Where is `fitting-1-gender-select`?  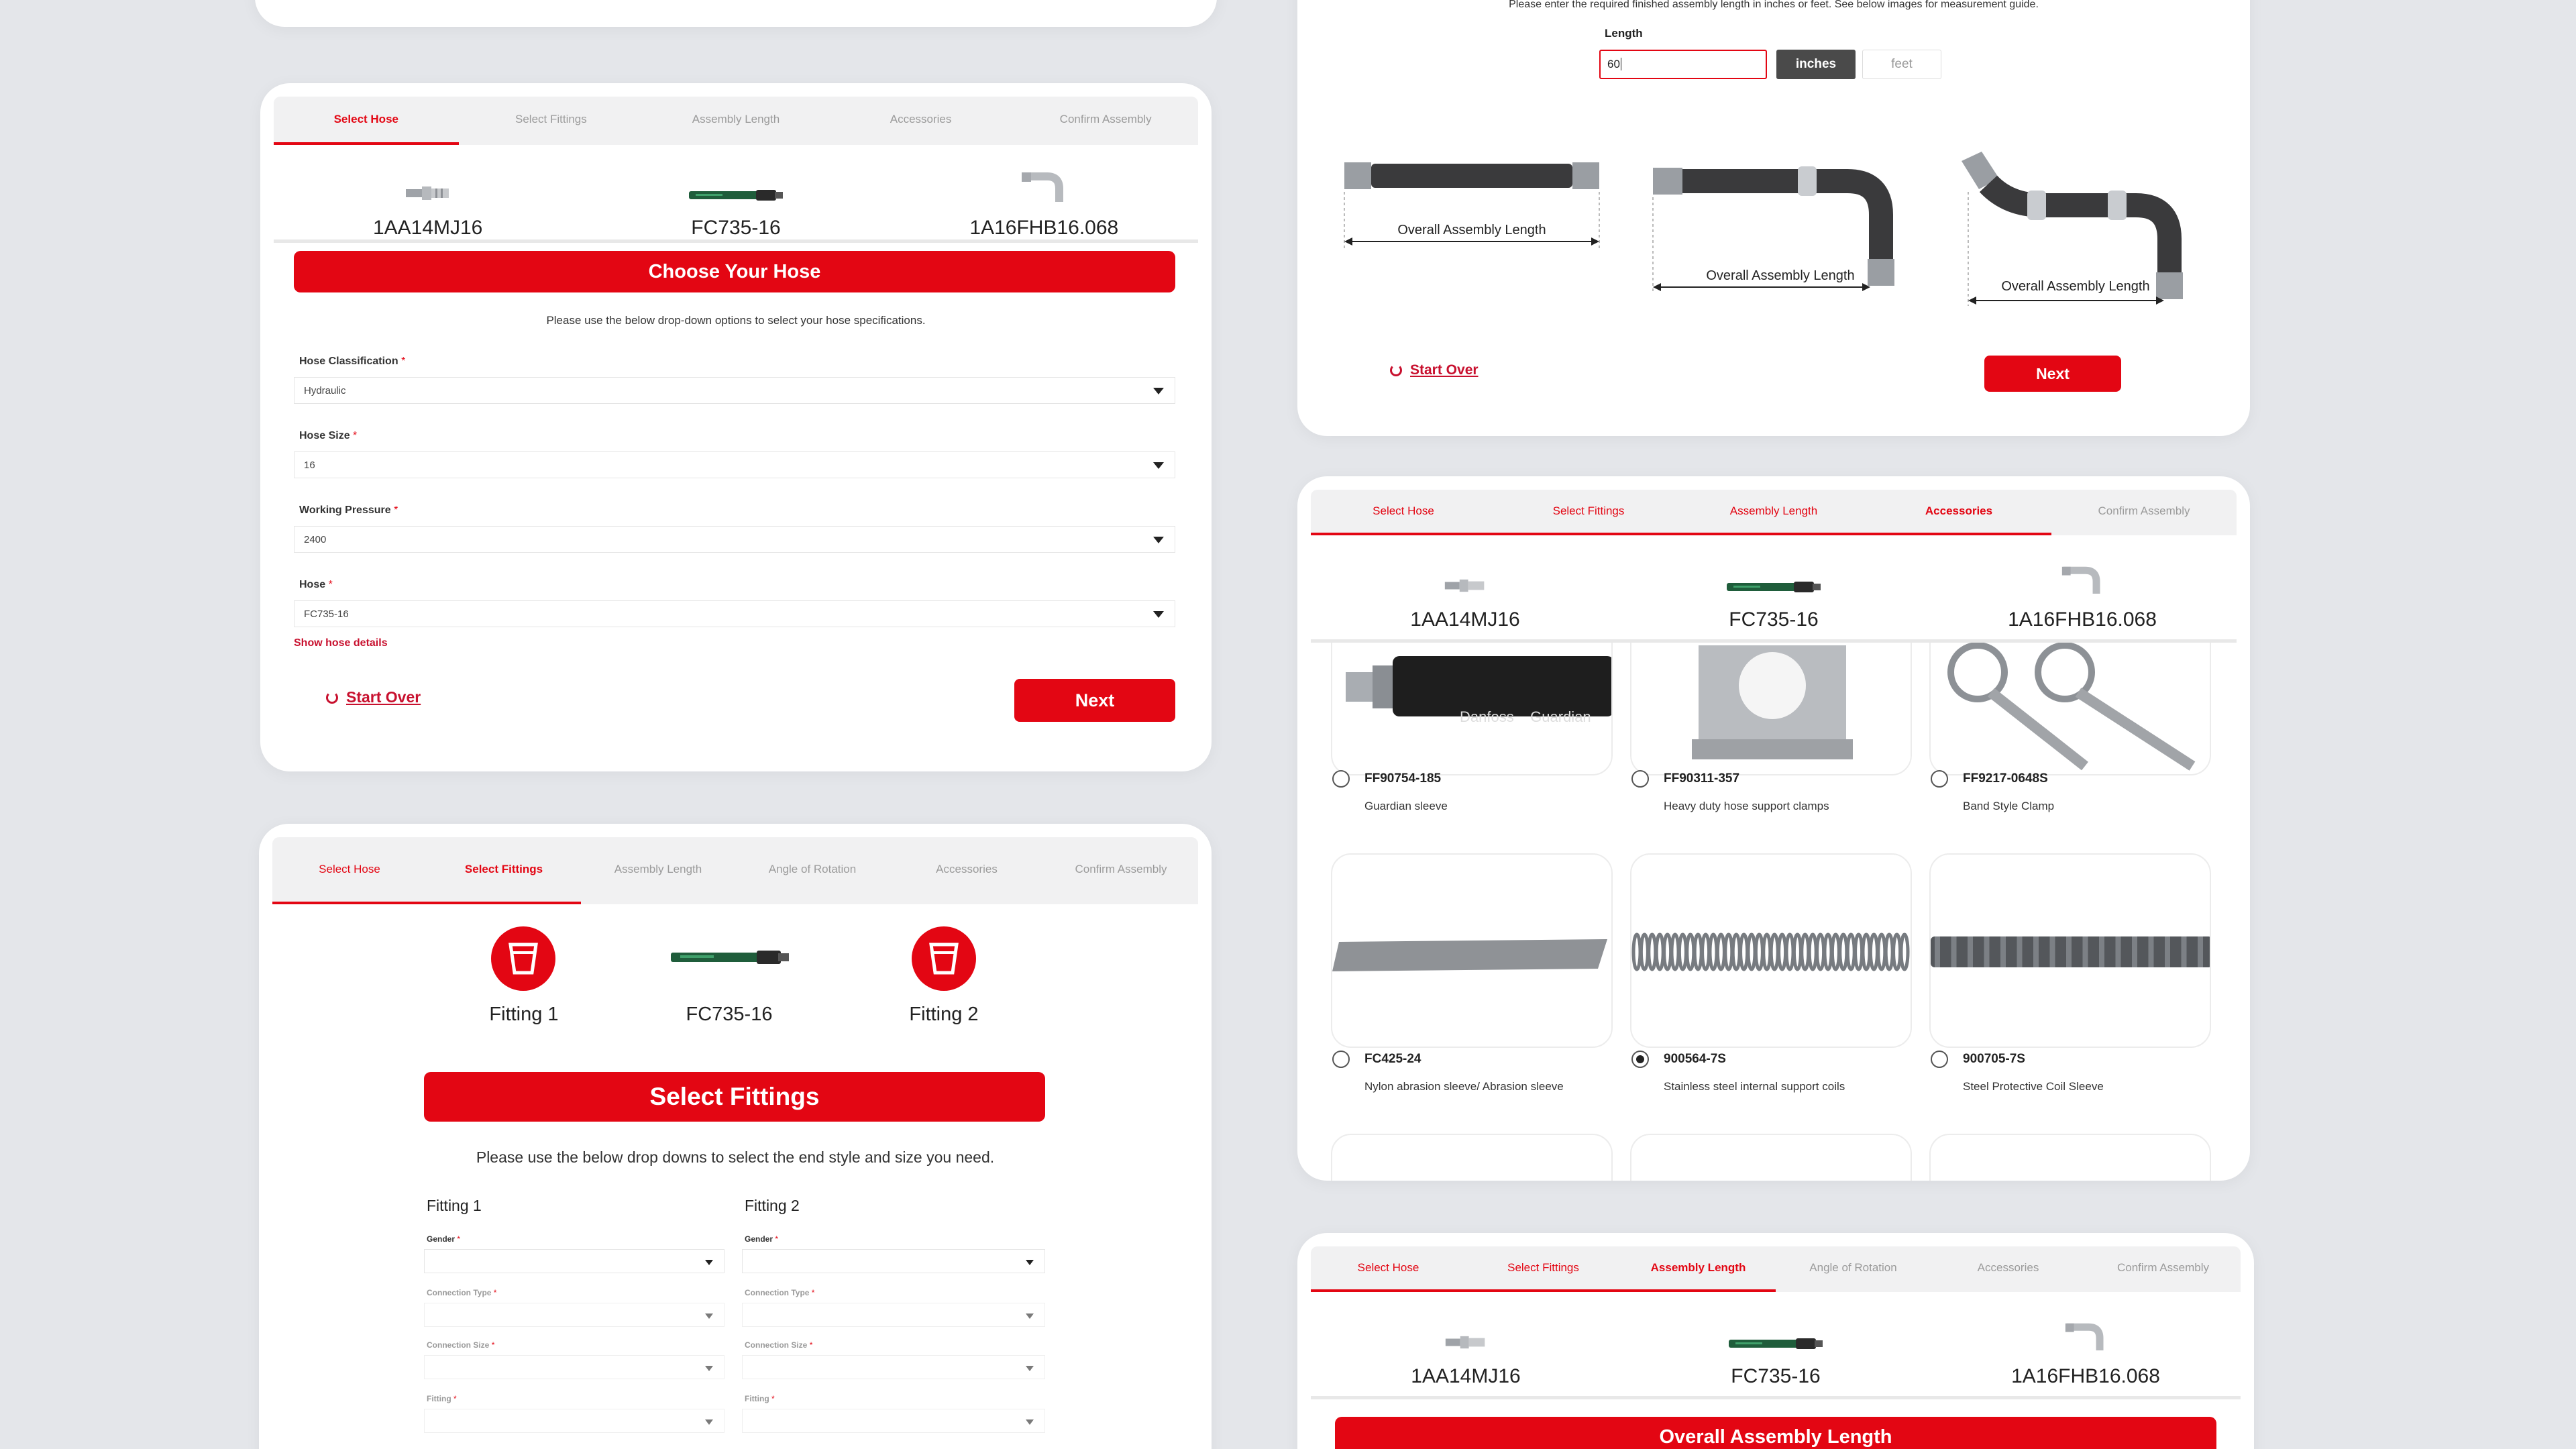 fitting-1-gender-select is located at coordinates (574, 1261).